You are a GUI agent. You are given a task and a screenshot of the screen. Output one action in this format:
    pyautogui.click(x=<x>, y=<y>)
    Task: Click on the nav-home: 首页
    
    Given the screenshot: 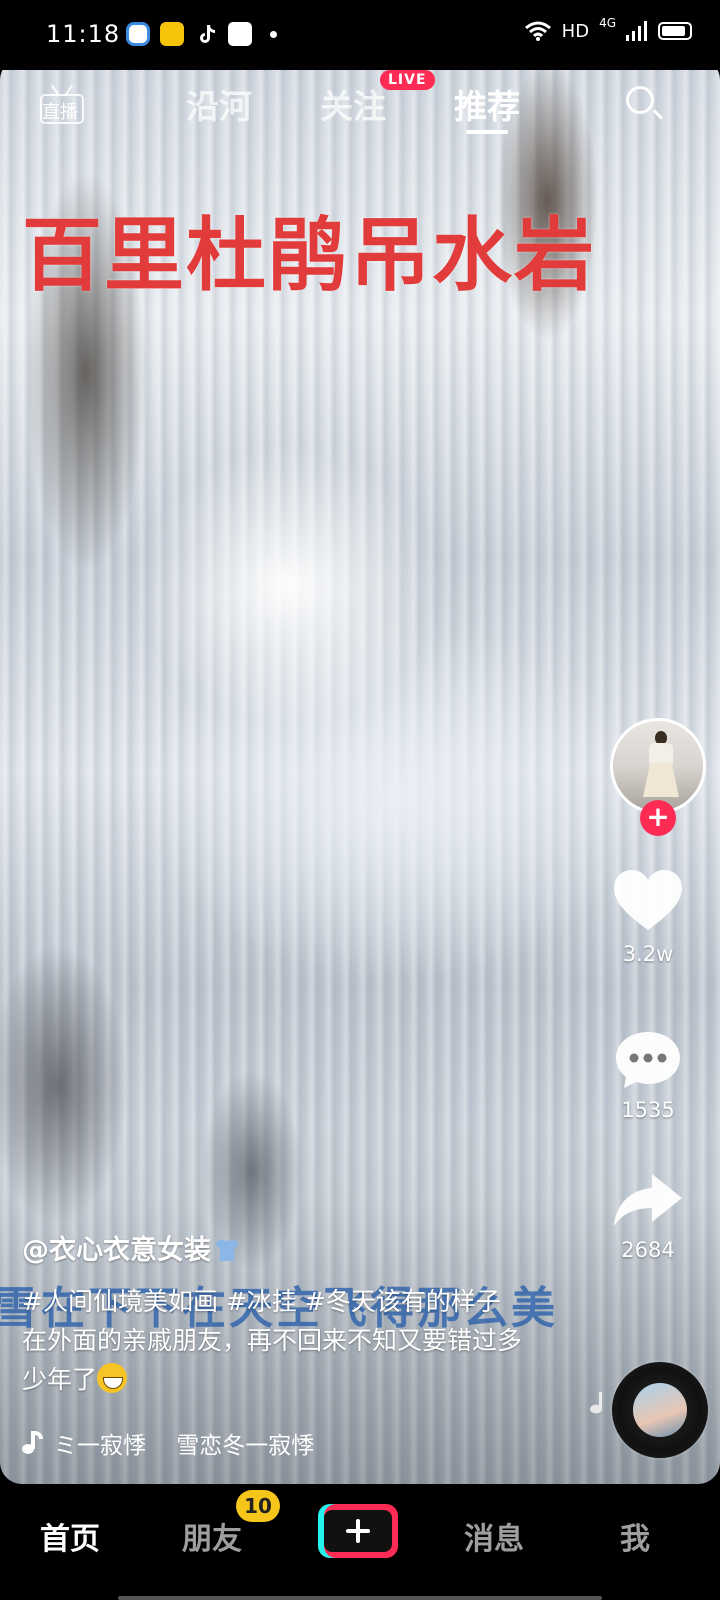 What is the action you would take?
    pyautogui.click(x=70, y=1536)
    